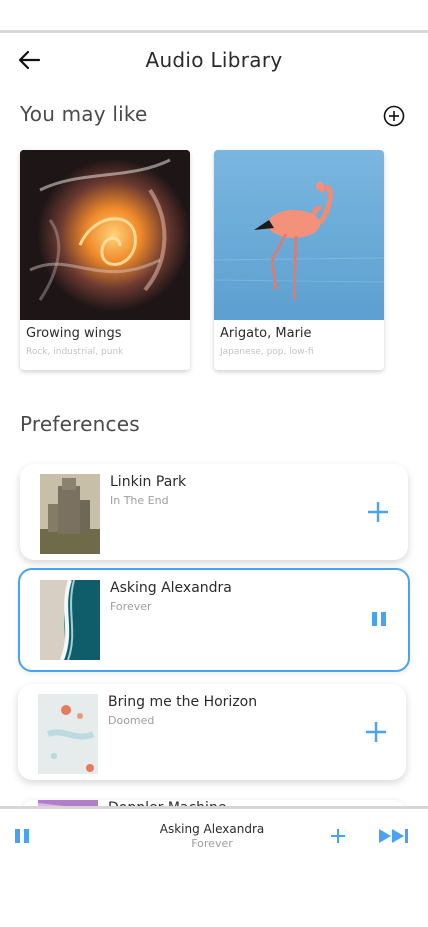 Image resolution: width=428 pixels, height=927 pixels. I want to click on status-bar-area, so click(214, 17).